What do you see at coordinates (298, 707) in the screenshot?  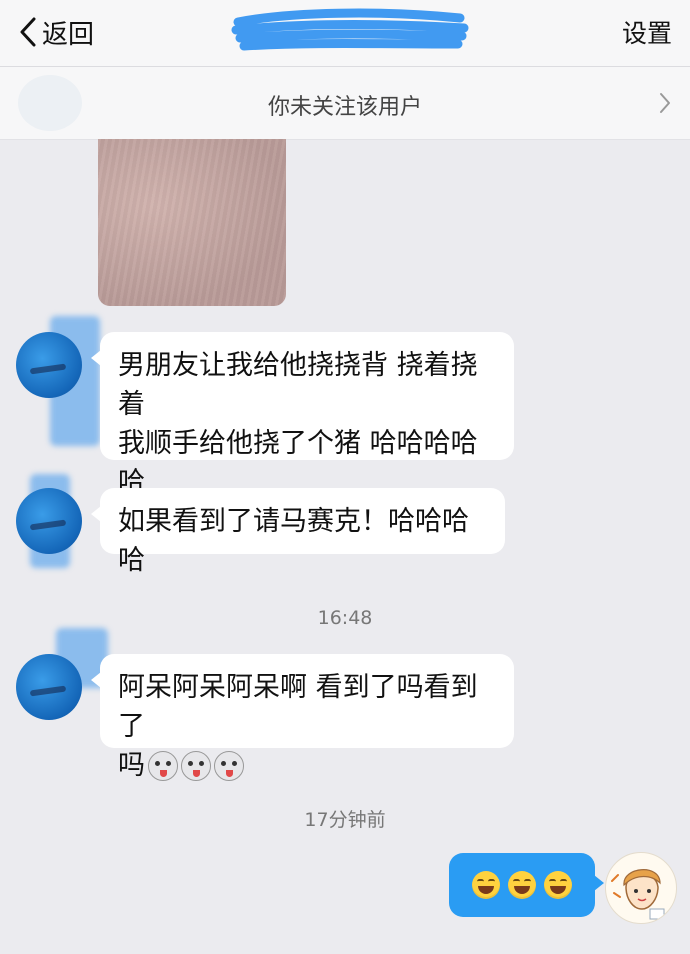 I see `message-text: 阿呆阿呆阿呆啊 看到了吗看到了` at bounding box center [298, 707].